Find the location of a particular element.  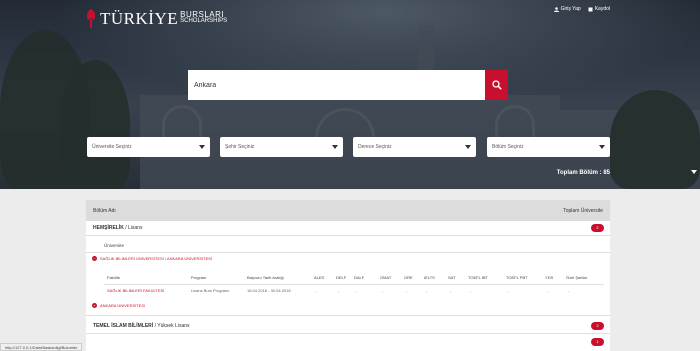

results-header: Bölüm Adı Toplam Üniversite is located at coordinates (348, 210).